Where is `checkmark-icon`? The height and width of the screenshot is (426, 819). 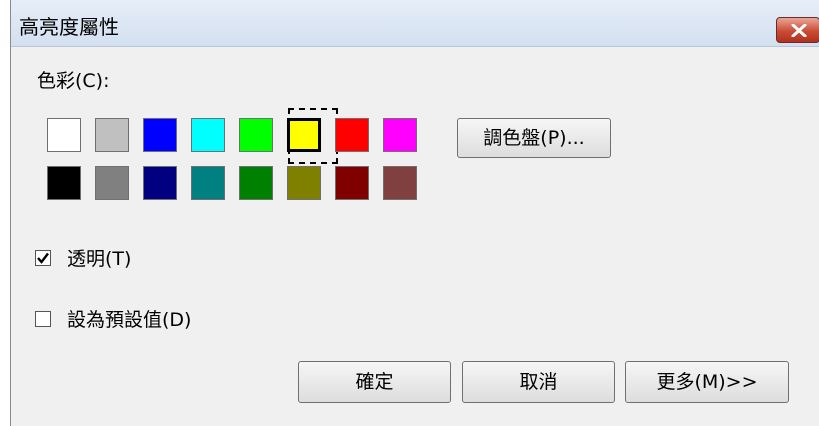
checkmark-icon is located at coordinates (43, 258).